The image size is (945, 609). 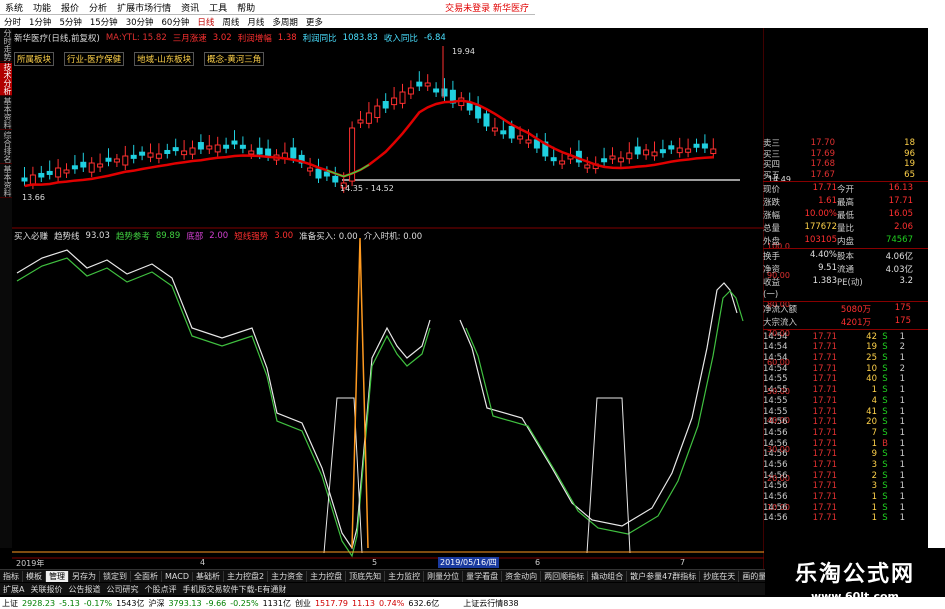 I want to click on indicator-tab: 管理, so click(x=57, y=576).